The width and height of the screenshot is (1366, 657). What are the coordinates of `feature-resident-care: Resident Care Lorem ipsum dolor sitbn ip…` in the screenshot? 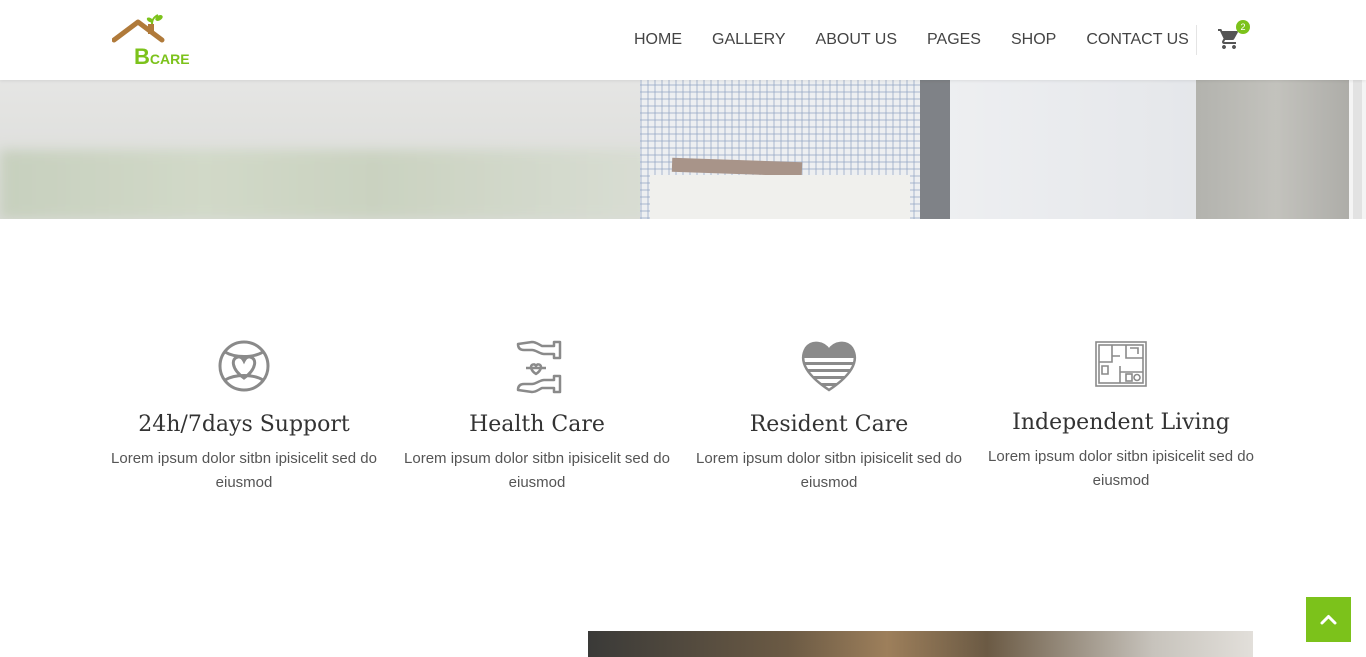 It's located at (829, 416).